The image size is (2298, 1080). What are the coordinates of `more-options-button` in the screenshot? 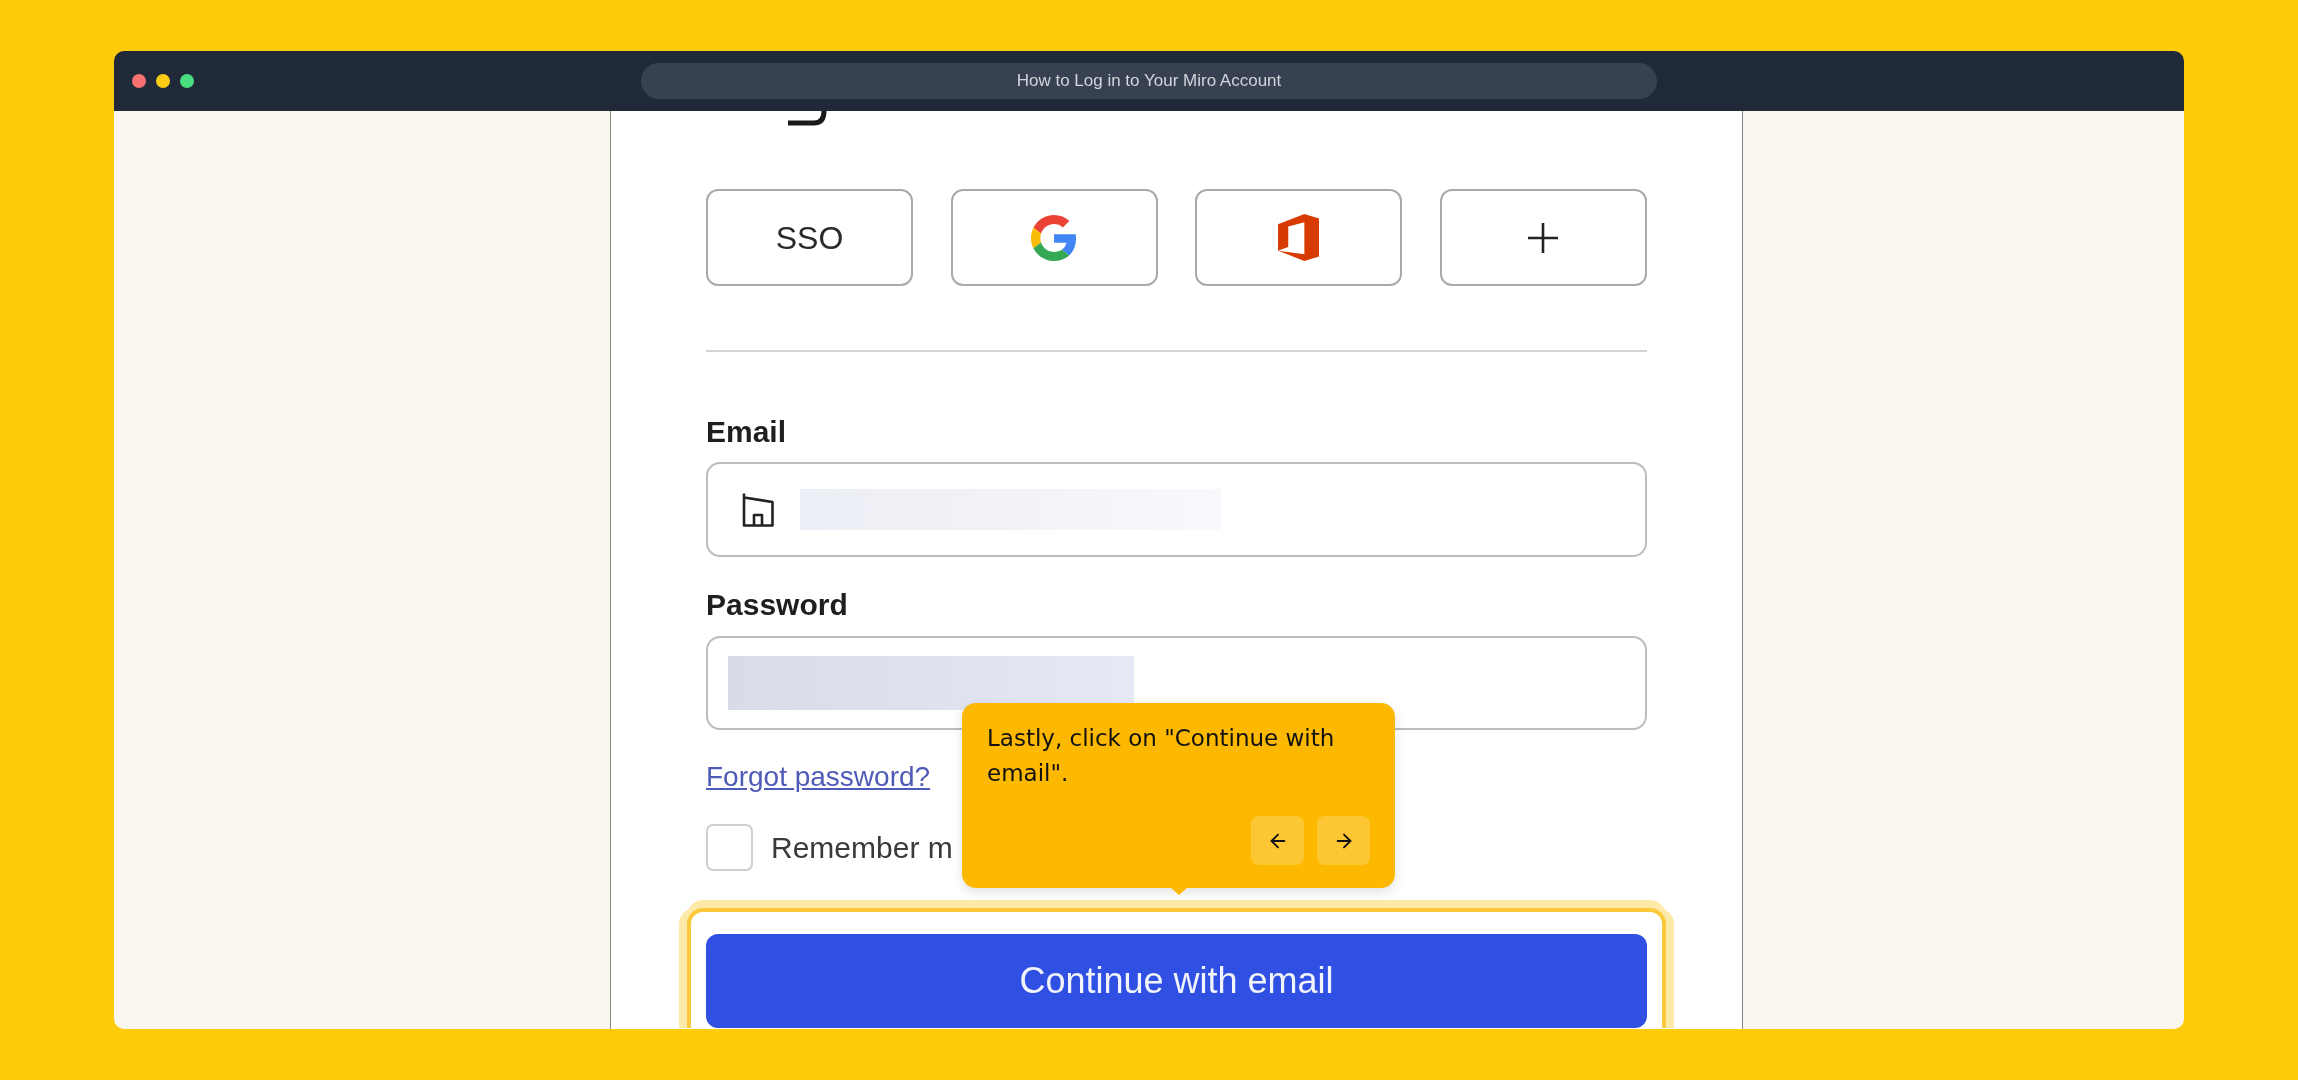 It's located at (1543, 237).